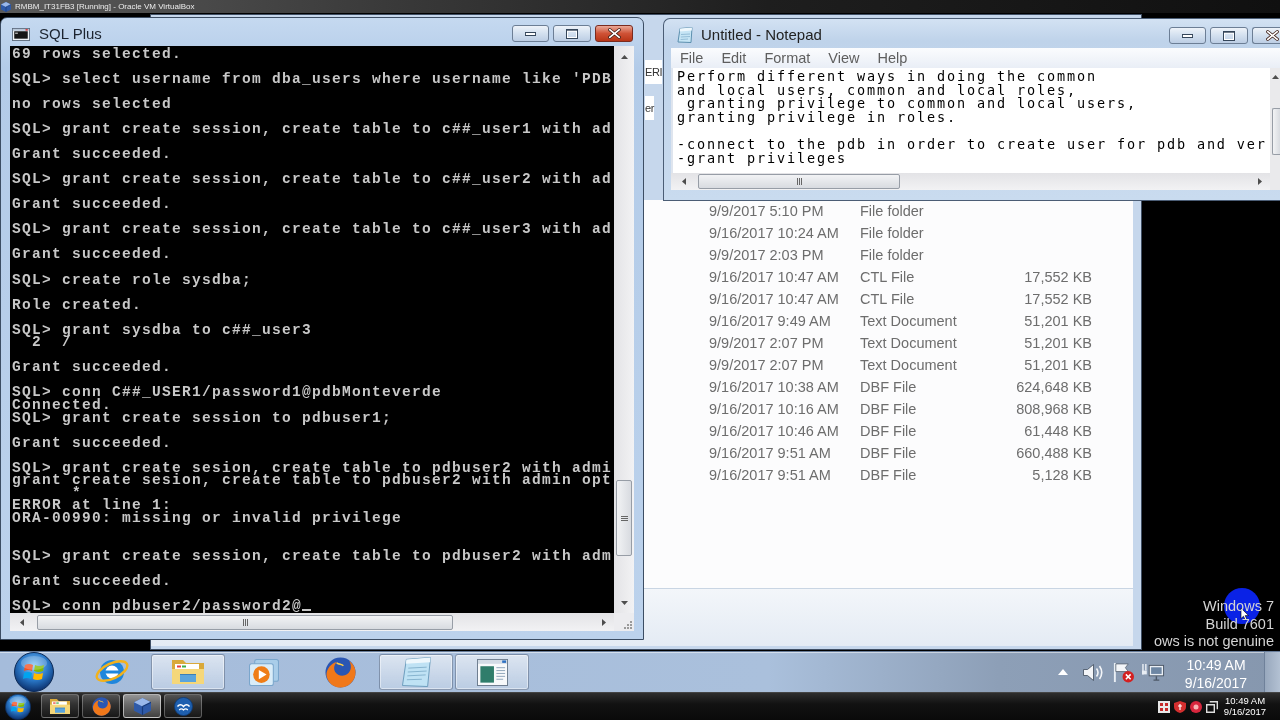 This screenshot has height=720, width=1280. Describe the element at coordinates (312, 480) in the screenshot. I see `console-line: grant create sesion, create table to pdbuser2 with admin opt` at that location.